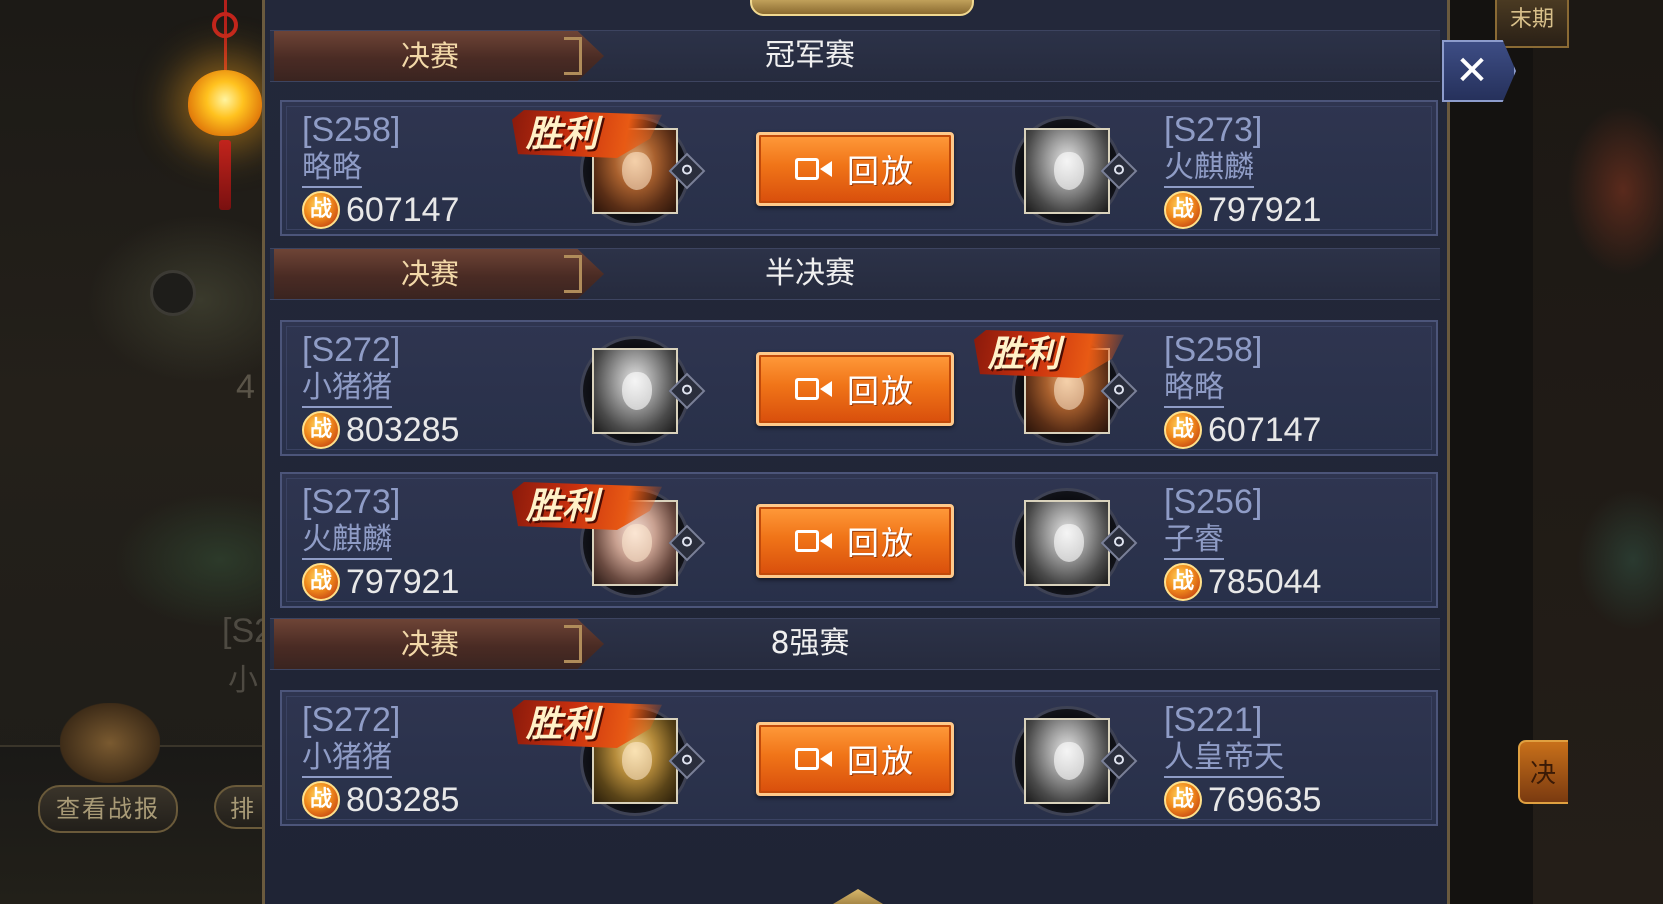 The height and width of the screenshot is (904, 1663). What do you see at coordinates (245, 387) in the screenshot?
I see `background-text: 4` at bounding box center [245, 387].